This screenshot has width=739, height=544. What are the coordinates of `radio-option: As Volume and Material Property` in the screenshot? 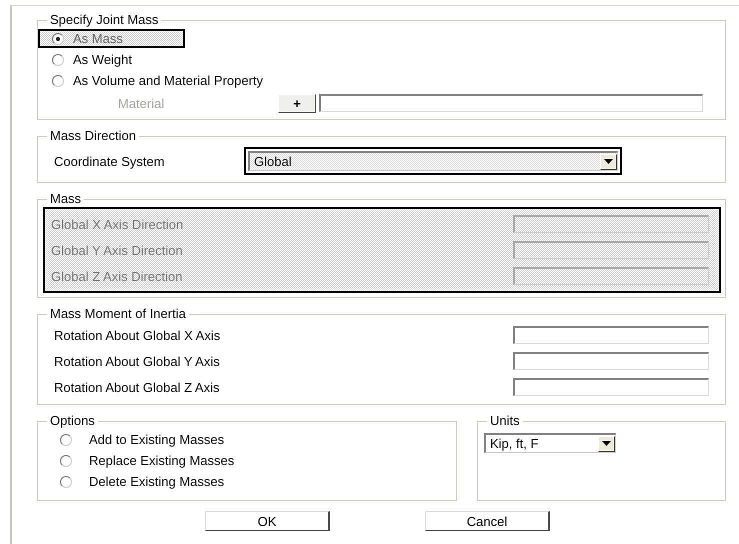 It's located at (182, 80).